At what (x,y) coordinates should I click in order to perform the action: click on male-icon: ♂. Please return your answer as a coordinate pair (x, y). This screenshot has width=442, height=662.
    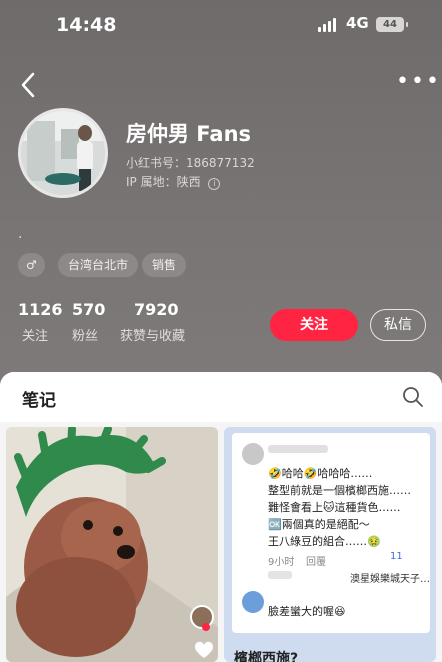
    Looking at the image, I should click on (31, 265).